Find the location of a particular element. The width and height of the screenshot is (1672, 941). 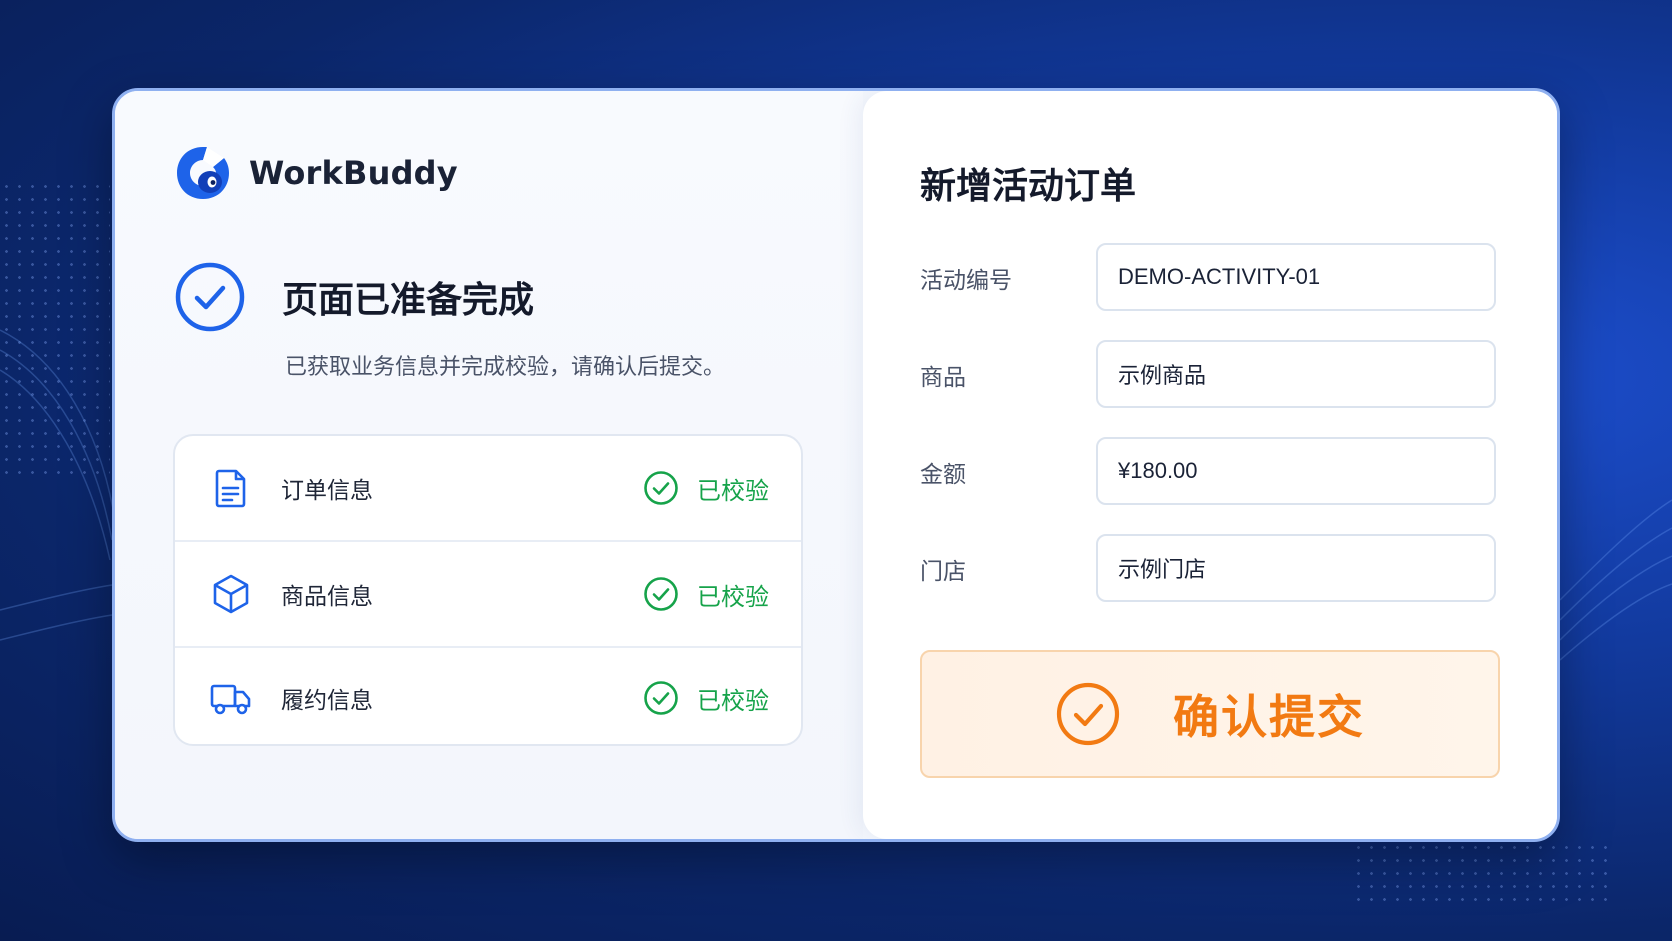

field-label: 金额 is located at coordinates (943, 475).